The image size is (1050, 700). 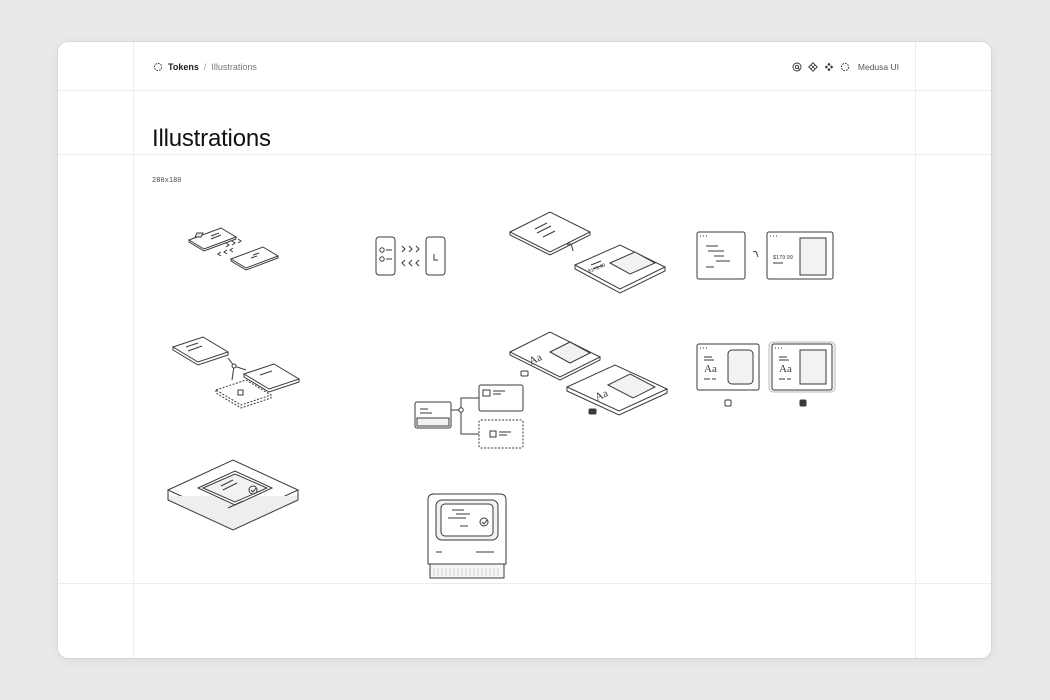 What do you see at coordinates (525, 67) in the screenshot?
I see `top-bar: Tokens / Illustrations Medusa UI` at bounding box center [525, 67].